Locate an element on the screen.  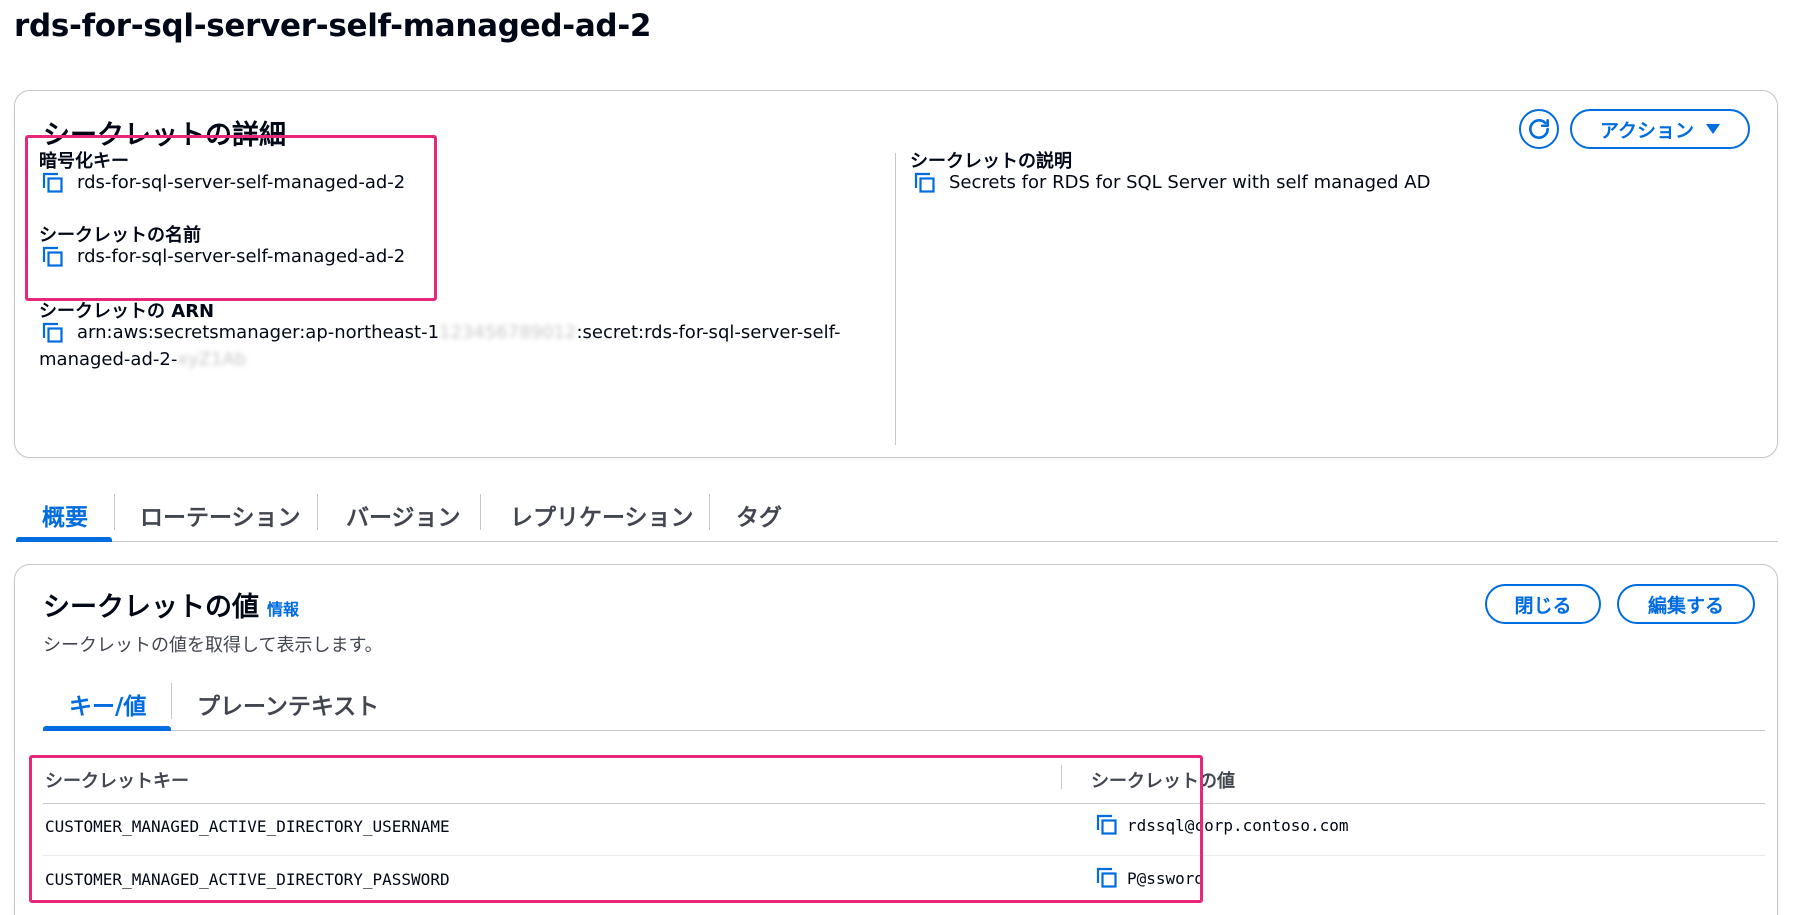
refresh-button is located at coordinates (1539, 129).